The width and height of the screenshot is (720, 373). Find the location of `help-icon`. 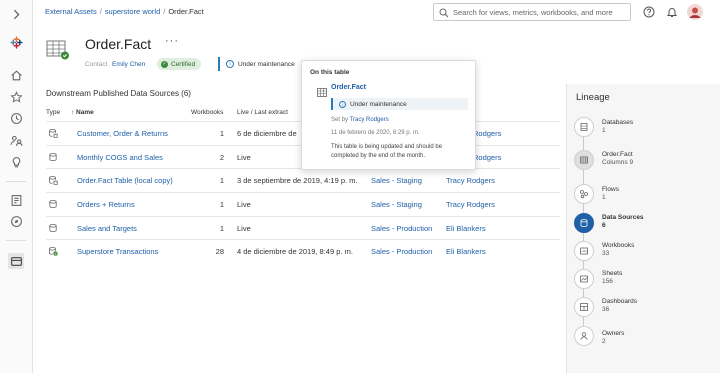

help-icon is located at coordinates (649, 12).